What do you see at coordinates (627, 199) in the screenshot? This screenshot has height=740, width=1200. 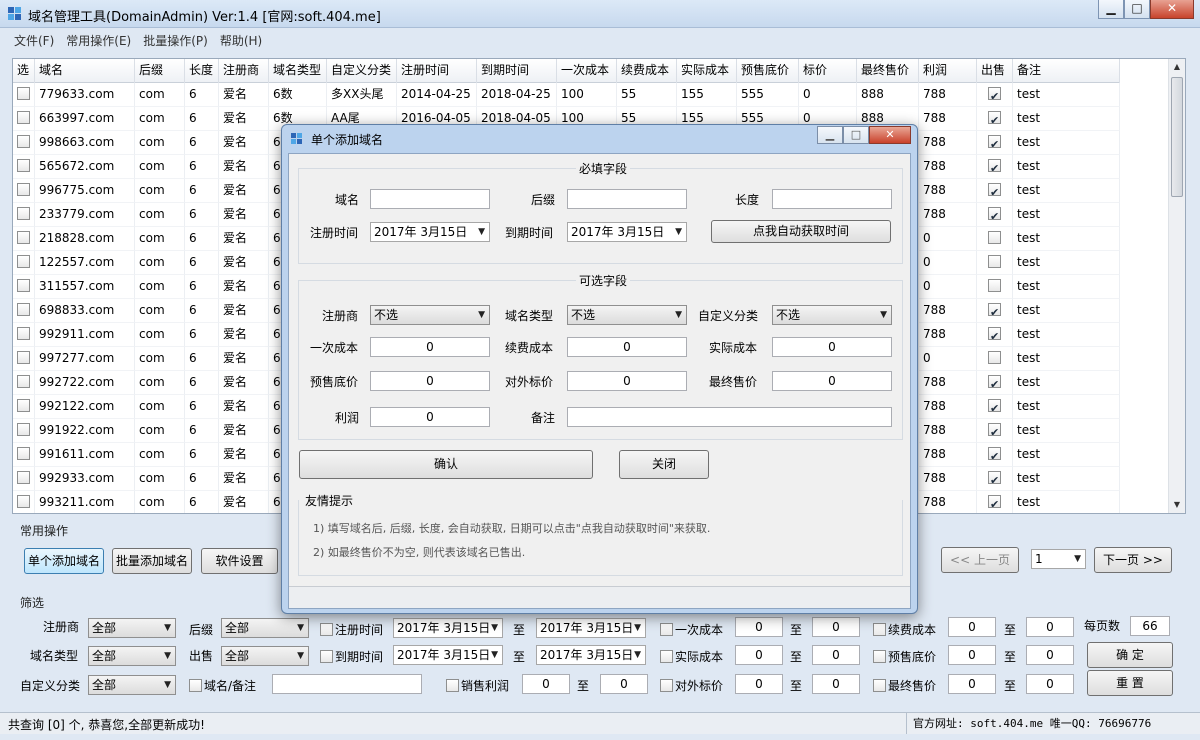 I see `dlg-suffix-input` at bounding box center [627, 199].